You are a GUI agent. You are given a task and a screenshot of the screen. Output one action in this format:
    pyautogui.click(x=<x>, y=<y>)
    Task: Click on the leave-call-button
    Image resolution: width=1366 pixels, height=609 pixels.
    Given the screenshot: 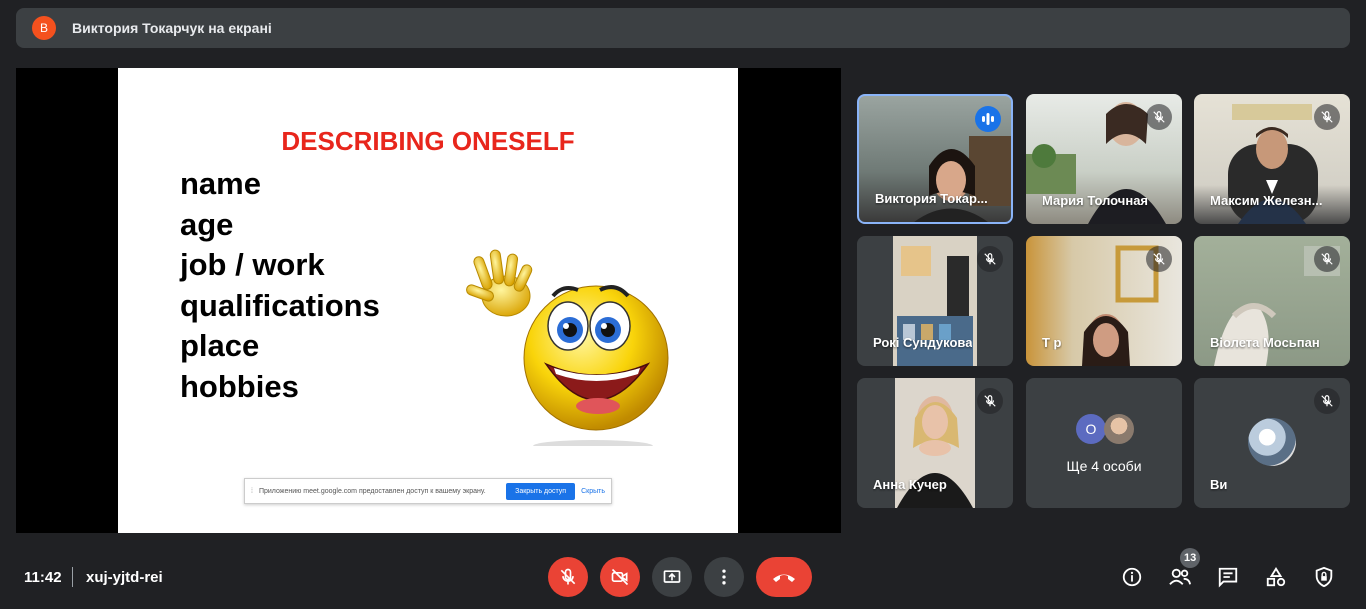 What is the action you would take?
    pyautogui.click(x=784, y=577)
    